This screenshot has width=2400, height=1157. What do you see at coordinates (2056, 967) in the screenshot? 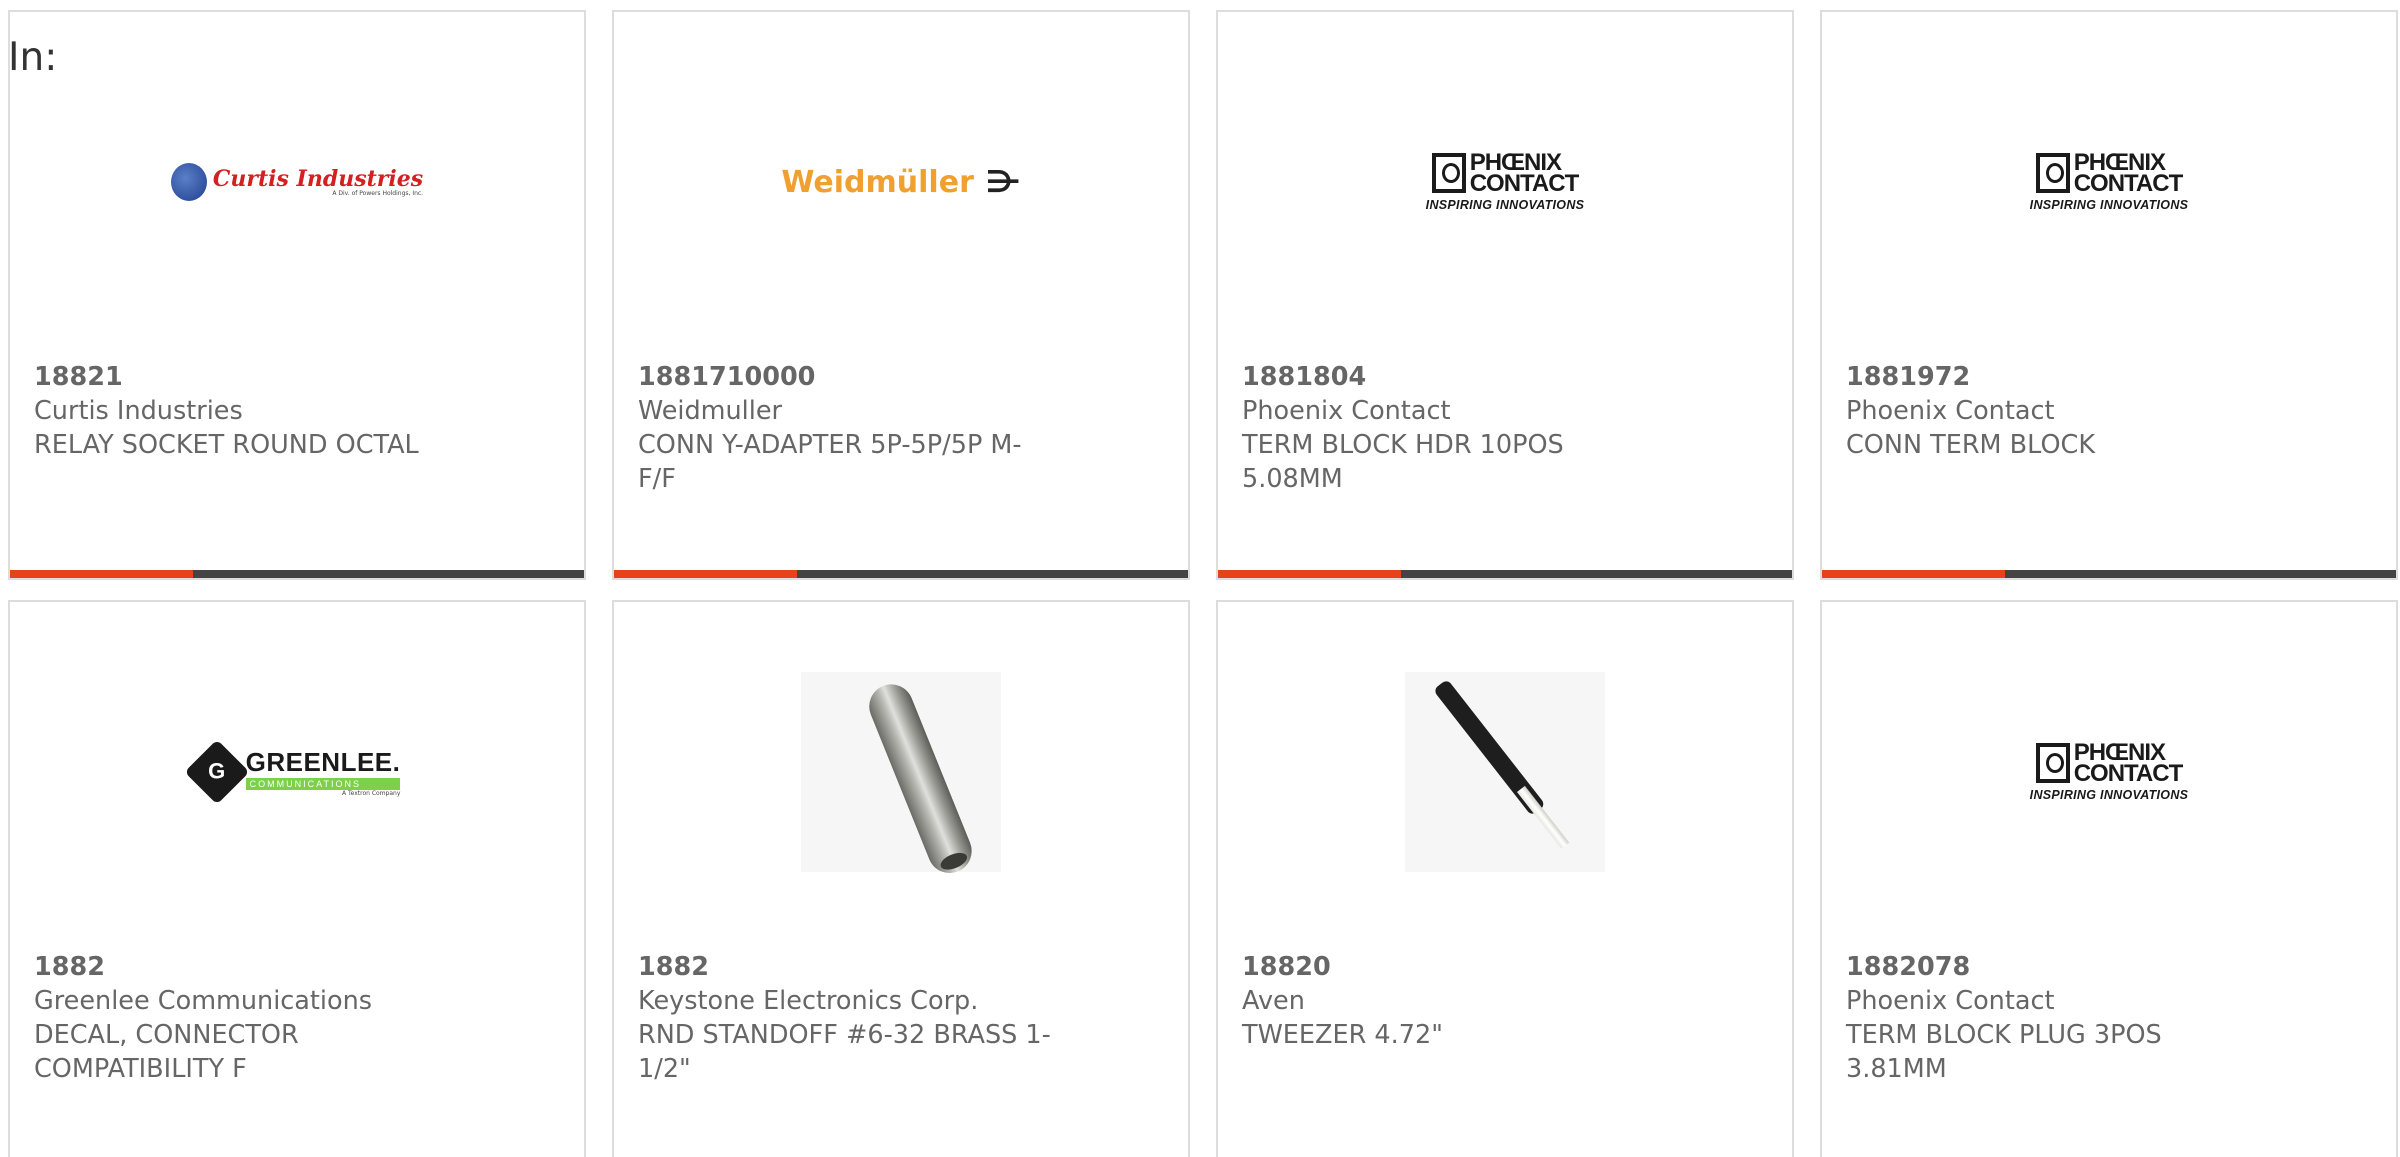
I see `part-number: 1882078` at bounding box center [2056, 967].